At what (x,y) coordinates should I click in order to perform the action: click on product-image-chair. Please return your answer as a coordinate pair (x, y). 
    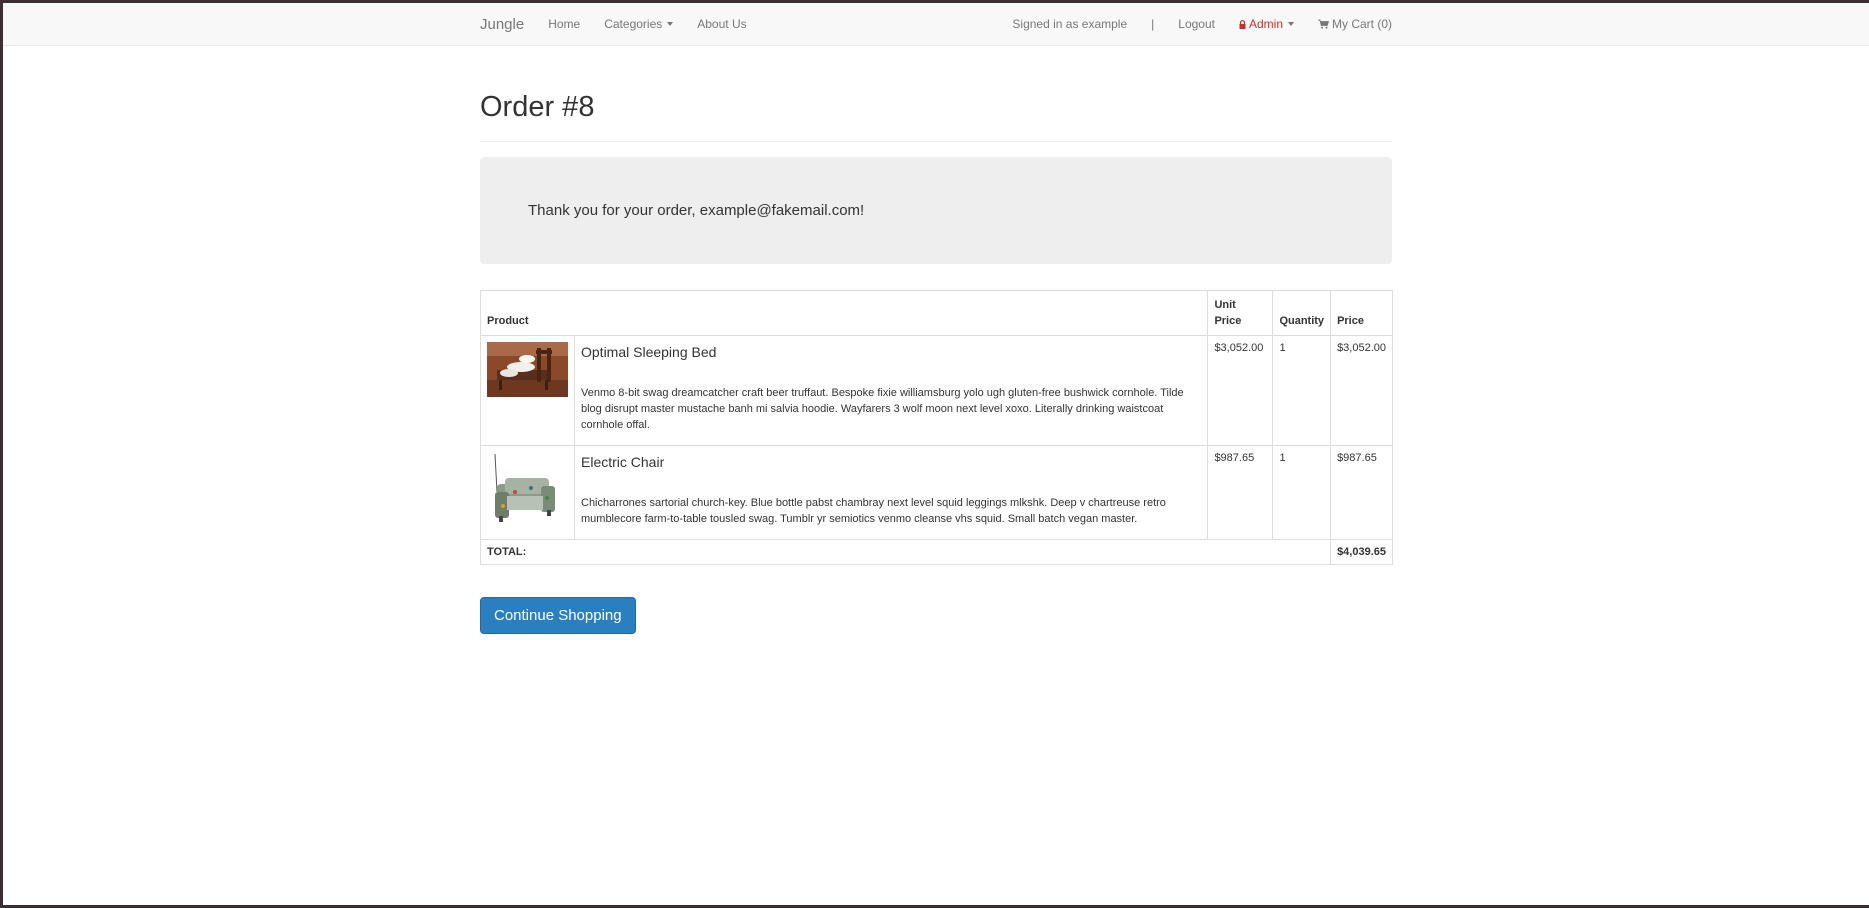
    Looking at the image, I should click on (527, 492).